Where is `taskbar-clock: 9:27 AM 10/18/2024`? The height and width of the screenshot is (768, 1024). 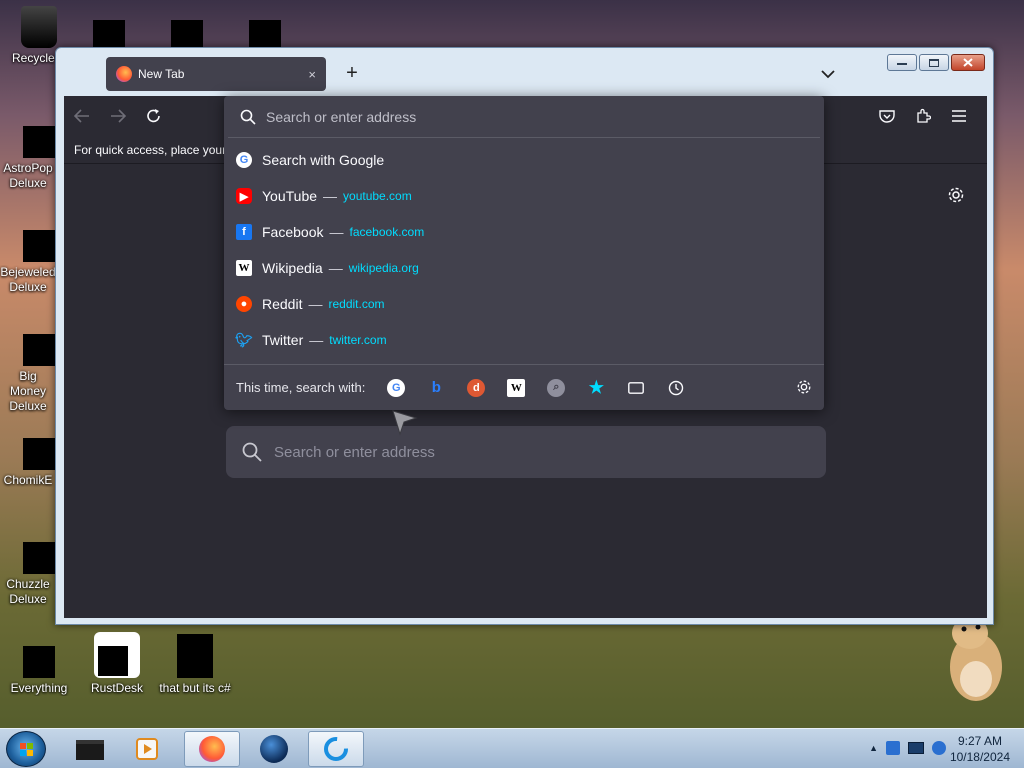 taskbar-clock: 9:27 AM 10/18/2024 is located at coordinates (980, 749).